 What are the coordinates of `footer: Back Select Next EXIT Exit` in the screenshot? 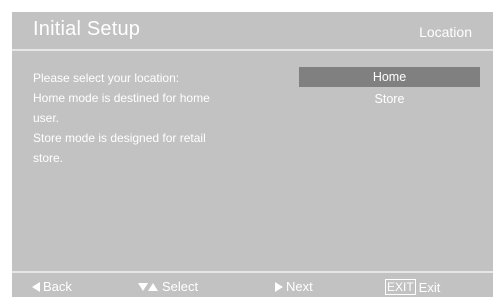 It's located at (252, 285).